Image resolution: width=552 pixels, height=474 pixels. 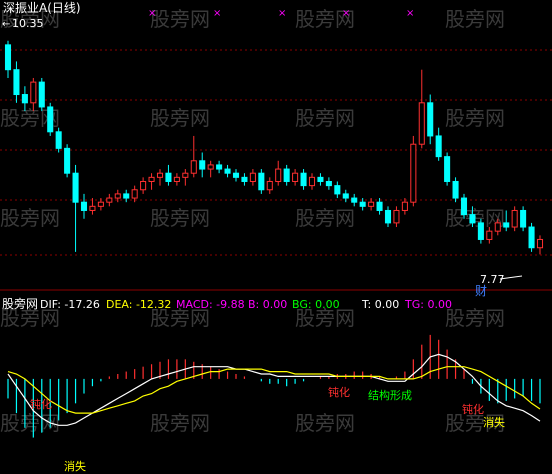 What do you see at coordinates (42, 8) in the screenshot?
I see `chart-title: 深振业A(日线)` at bounding box center [42, 8].